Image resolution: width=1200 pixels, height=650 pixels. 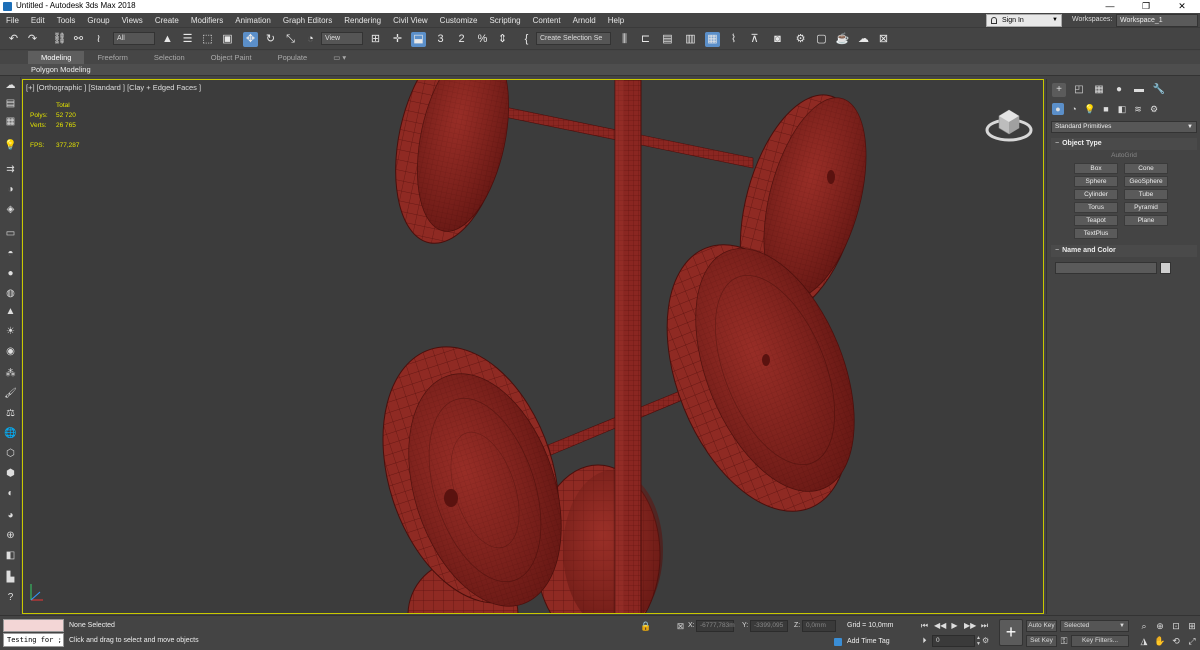 What do you see at coordinates (10, 597) in the screenshot?
I see `help-icon: ?` at bounding box center [10, 597].